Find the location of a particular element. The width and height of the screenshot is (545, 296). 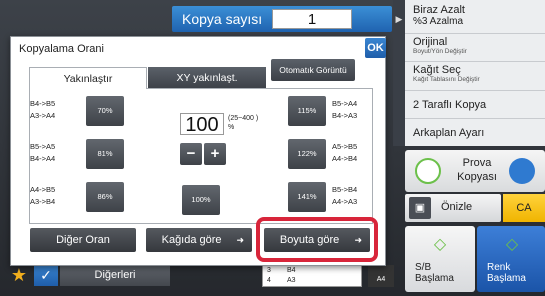

copies-input: 1 is located at coordinates (312, 19).